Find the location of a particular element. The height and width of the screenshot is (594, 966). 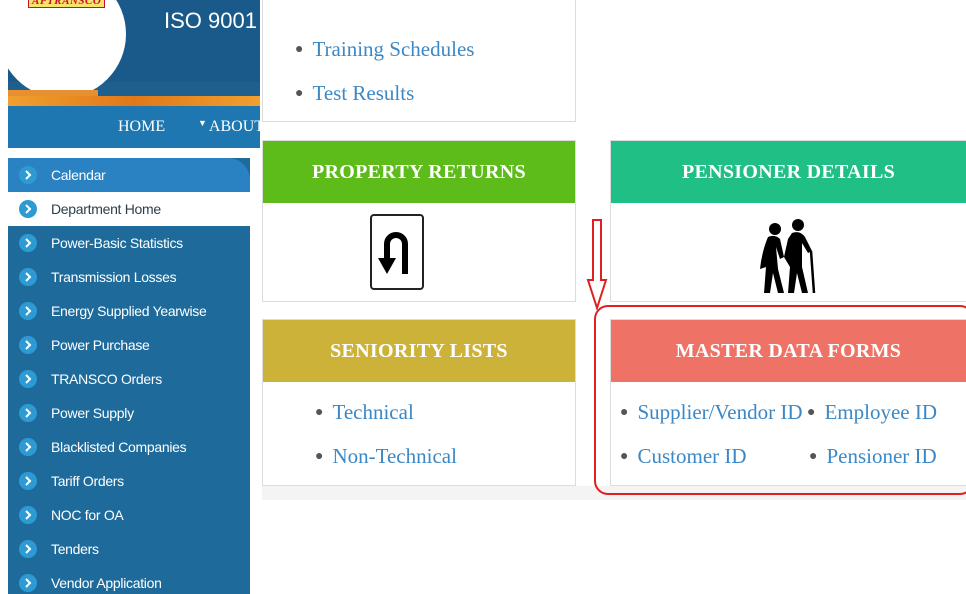

sidebar-item-label: Power-Basic Statistics is located at coordinates (117, 243).